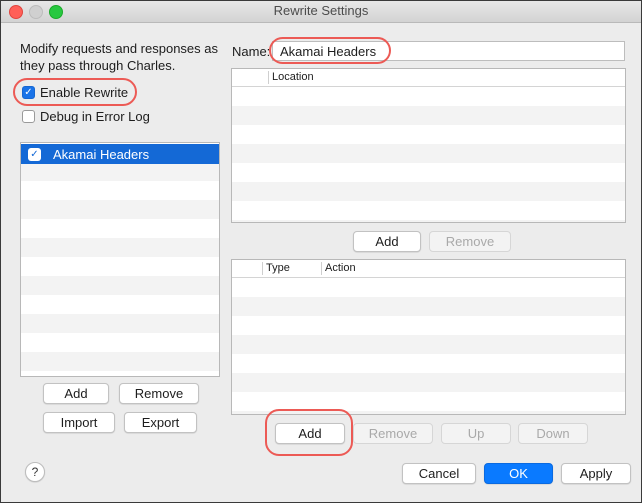  What do you see at coordinates (76, 393) in the screenshot?
I see `add-set-button: Add` at bounding box center [76, 393].